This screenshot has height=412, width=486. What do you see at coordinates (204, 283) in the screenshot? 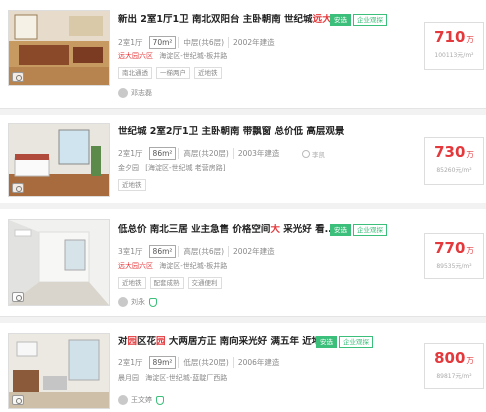
I see `tag: 交通便利` at bounding box center [204, 283].